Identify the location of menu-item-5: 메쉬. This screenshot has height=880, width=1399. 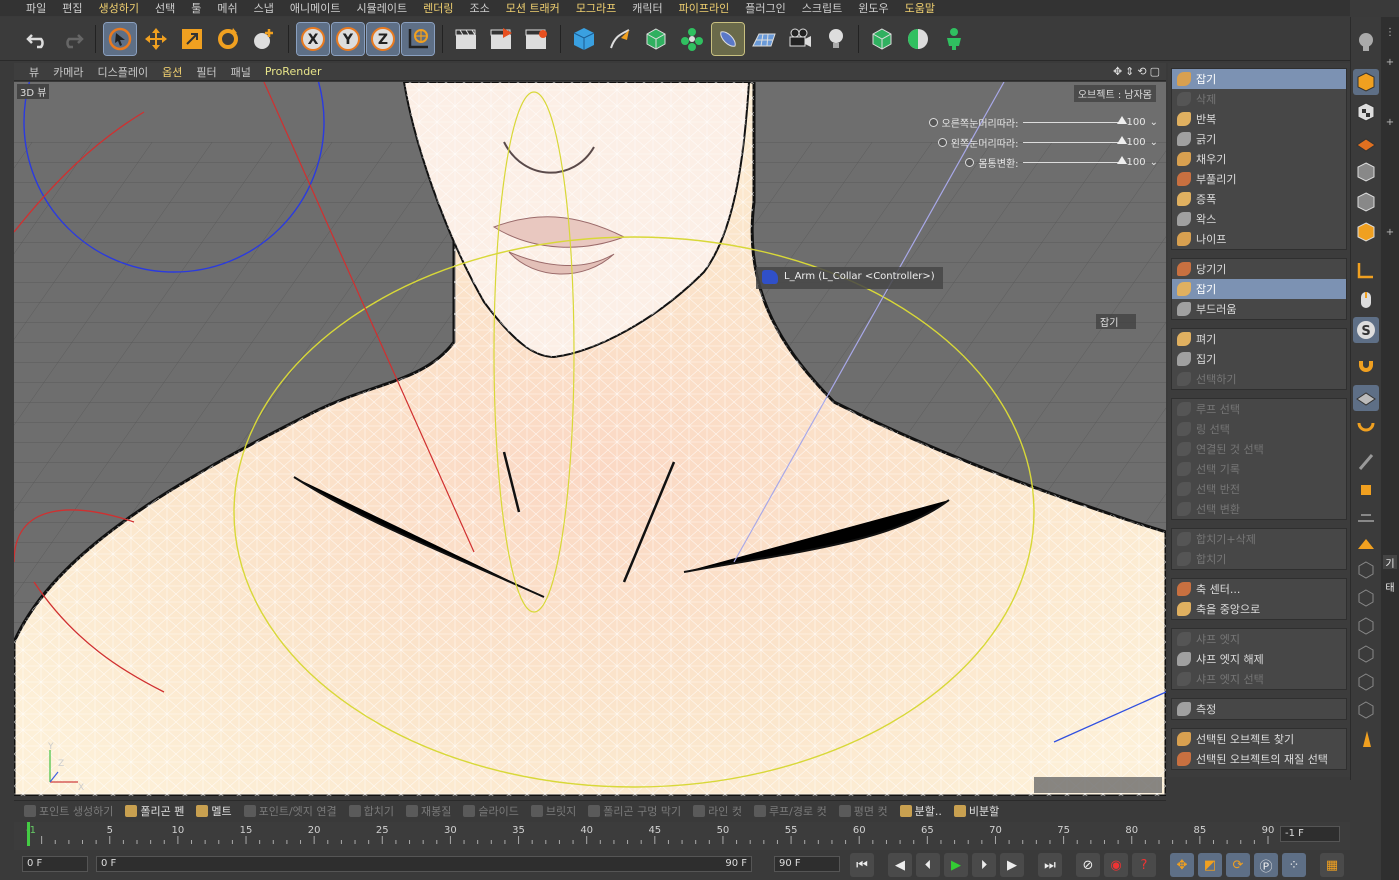
(227, 8).